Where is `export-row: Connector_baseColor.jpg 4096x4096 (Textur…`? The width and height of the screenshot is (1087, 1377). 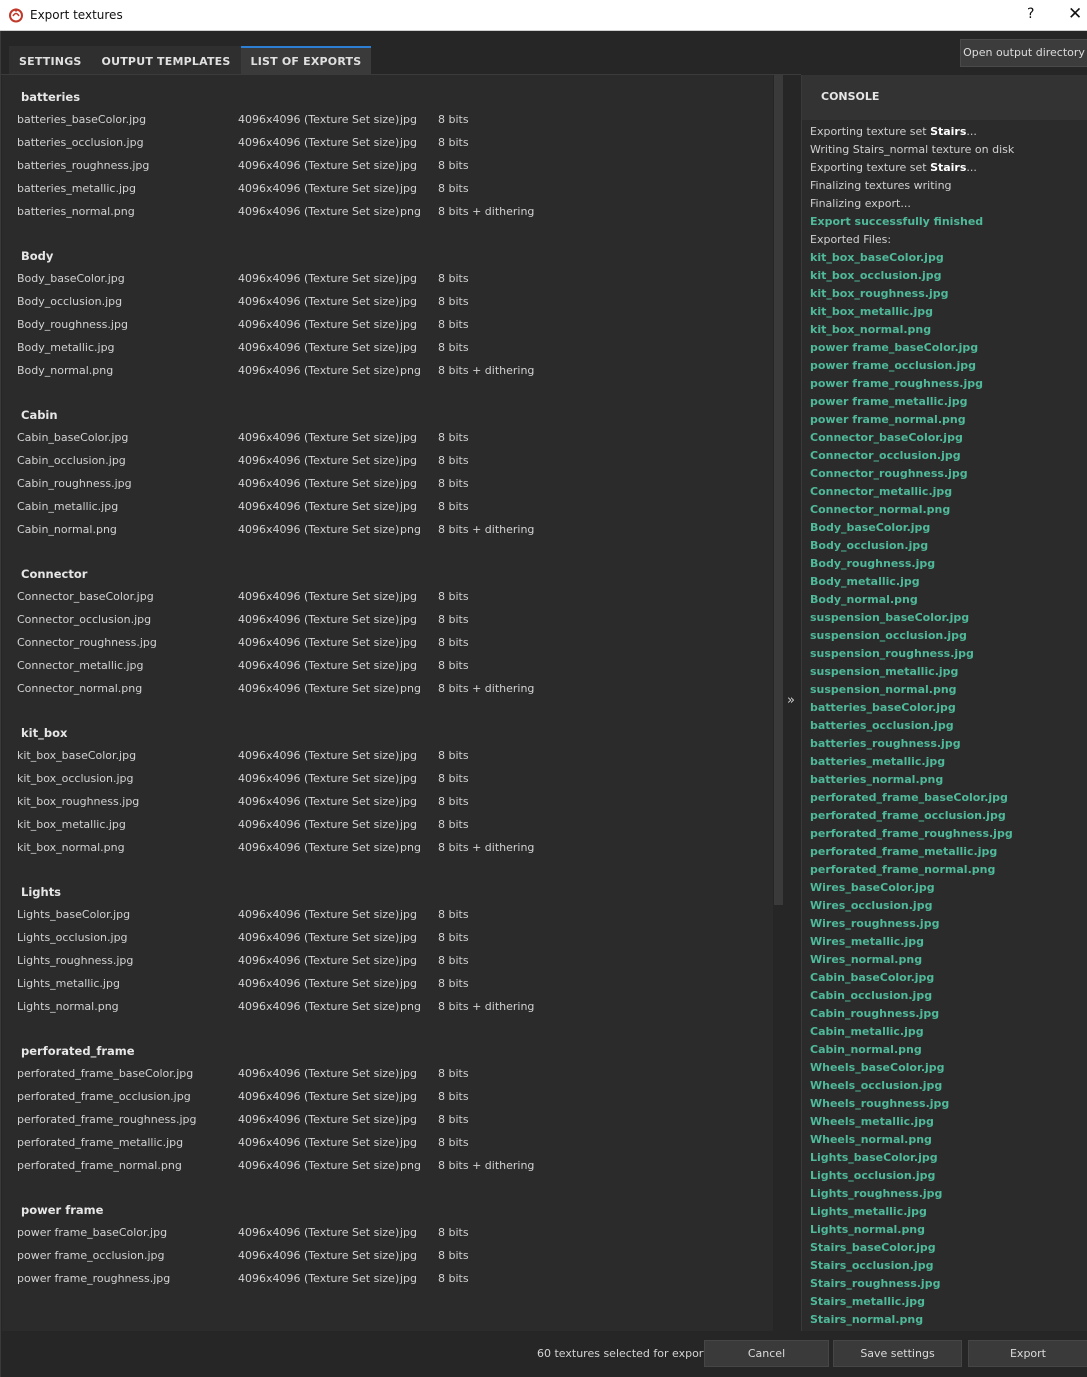
export-row: Connector_baseColor.jpg 4096x4096 (Textur… is located at coordinates (395, 596).